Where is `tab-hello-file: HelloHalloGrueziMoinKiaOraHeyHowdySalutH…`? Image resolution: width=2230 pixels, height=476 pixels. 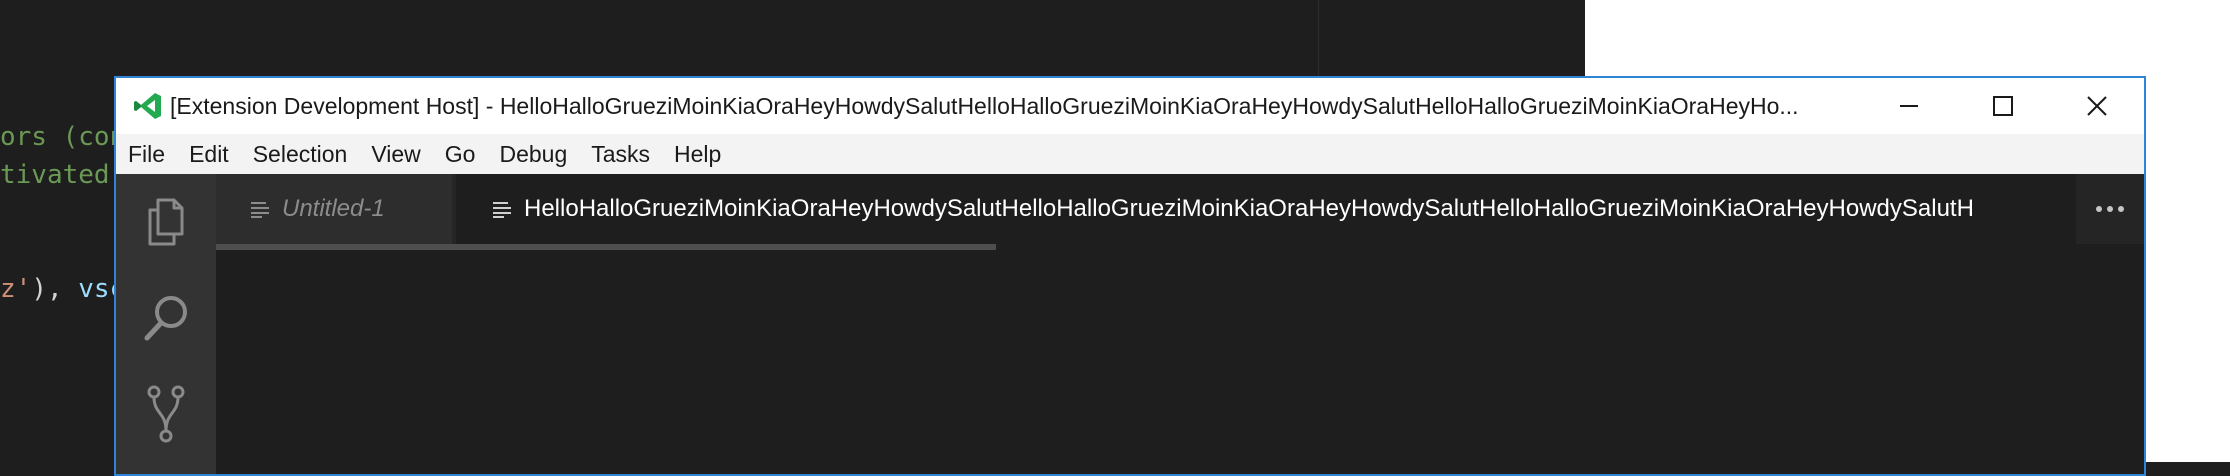 tab-hello-file: HelloHalloGrueziMoinKiaOraHeyHowdySalutH… is located at coordinates (1290, 209).